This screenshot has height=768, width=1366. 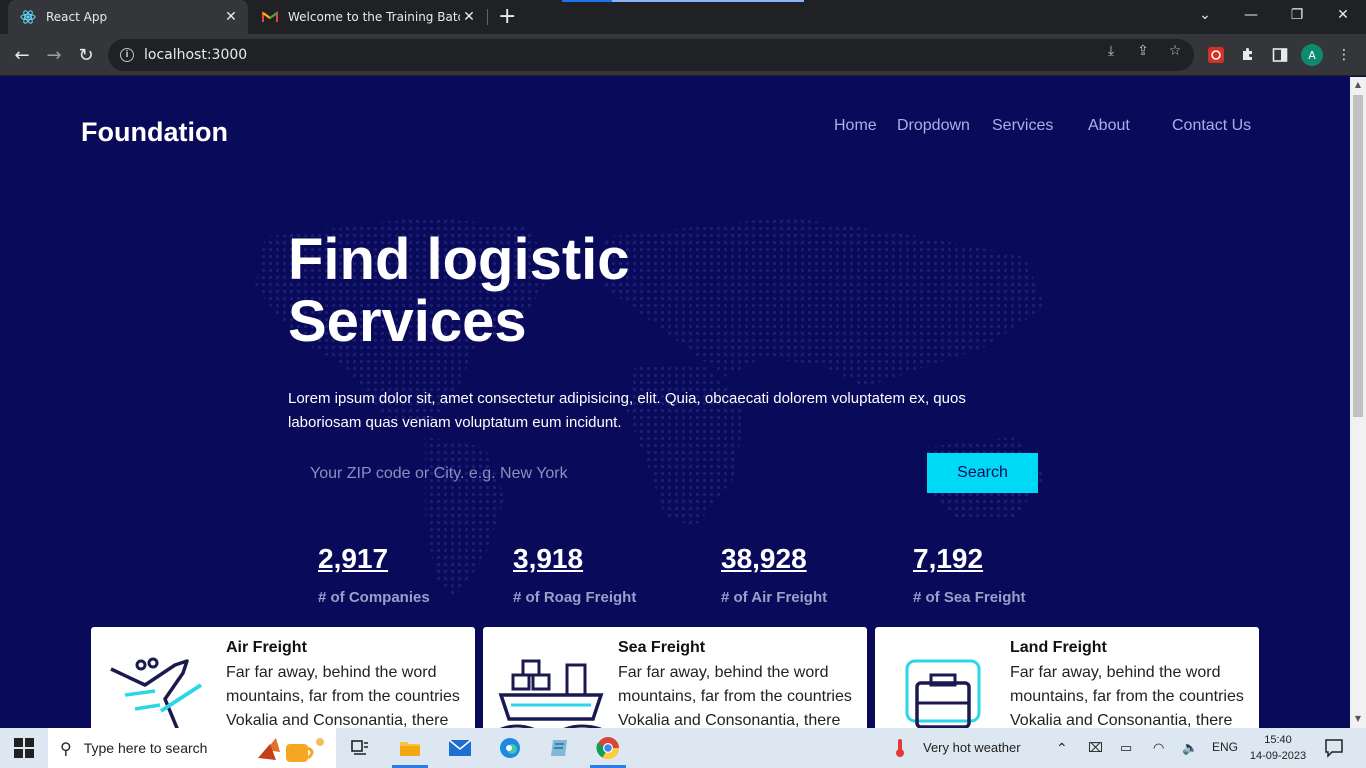 What do you see at coordinates (560, 748) in the screenshot?
I see `notepad-app-icon` at bounding box center [560, 748].